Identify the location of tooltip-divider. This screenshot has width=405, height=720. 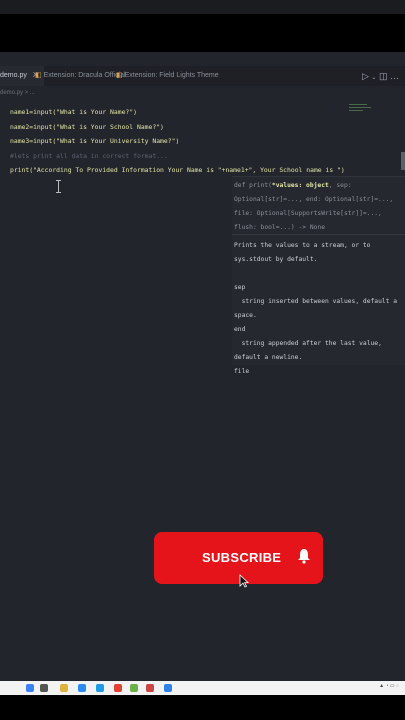
(318, 234).